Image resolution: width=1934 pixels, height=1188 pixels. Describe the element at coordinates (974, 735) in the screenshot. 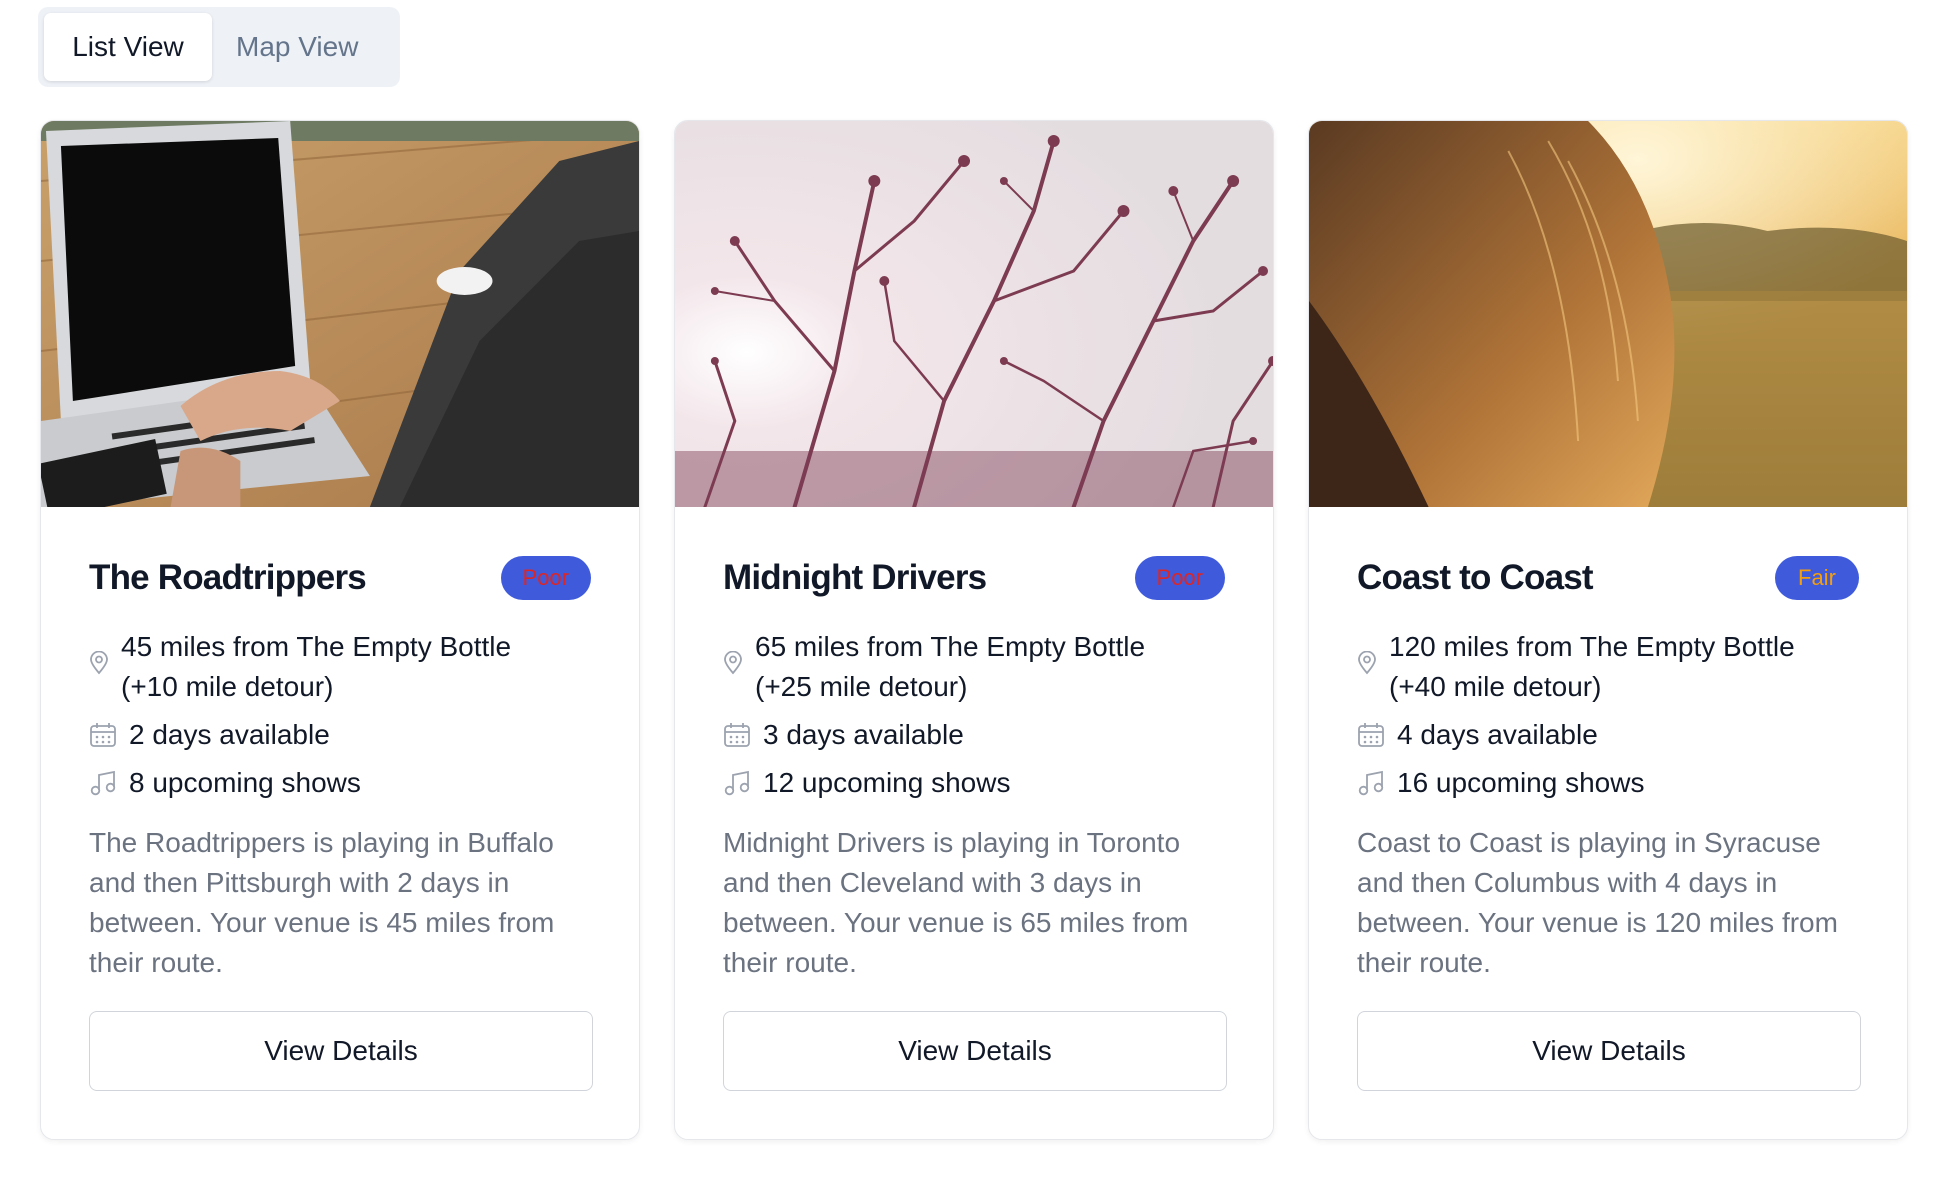

I see `availability-row: 3 days available` at that location.